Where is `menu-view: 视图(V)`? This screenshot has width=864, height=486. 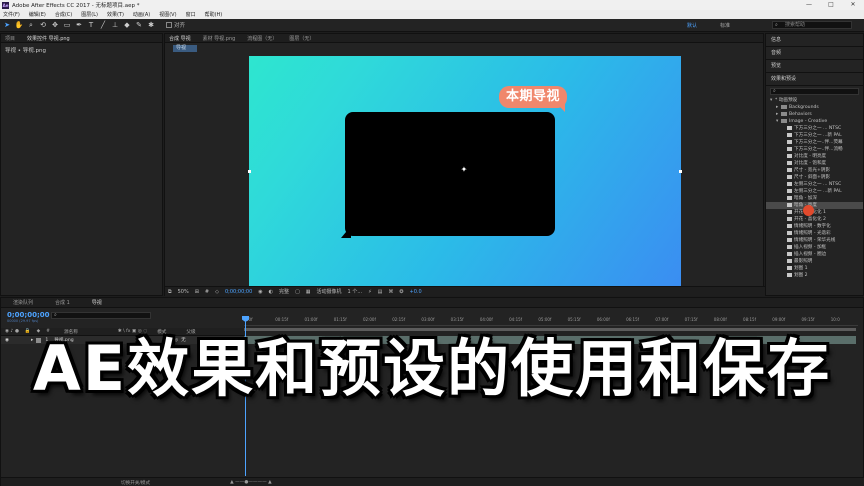 menu-view: 视图(V) is located at coordinates (167, 14).